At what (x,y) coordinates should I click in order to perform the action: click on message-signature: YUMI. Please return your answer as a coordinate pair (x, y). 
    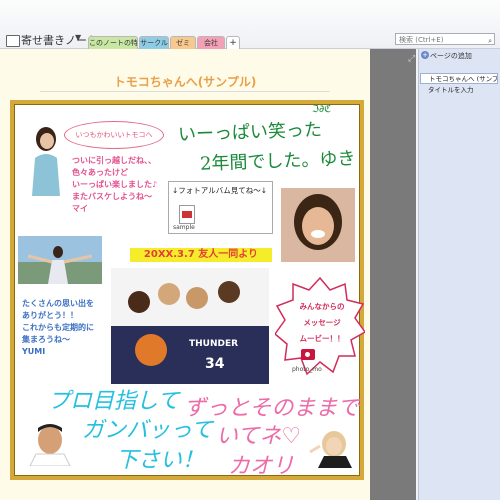
    Looking at the image, I should click on (33, 352).